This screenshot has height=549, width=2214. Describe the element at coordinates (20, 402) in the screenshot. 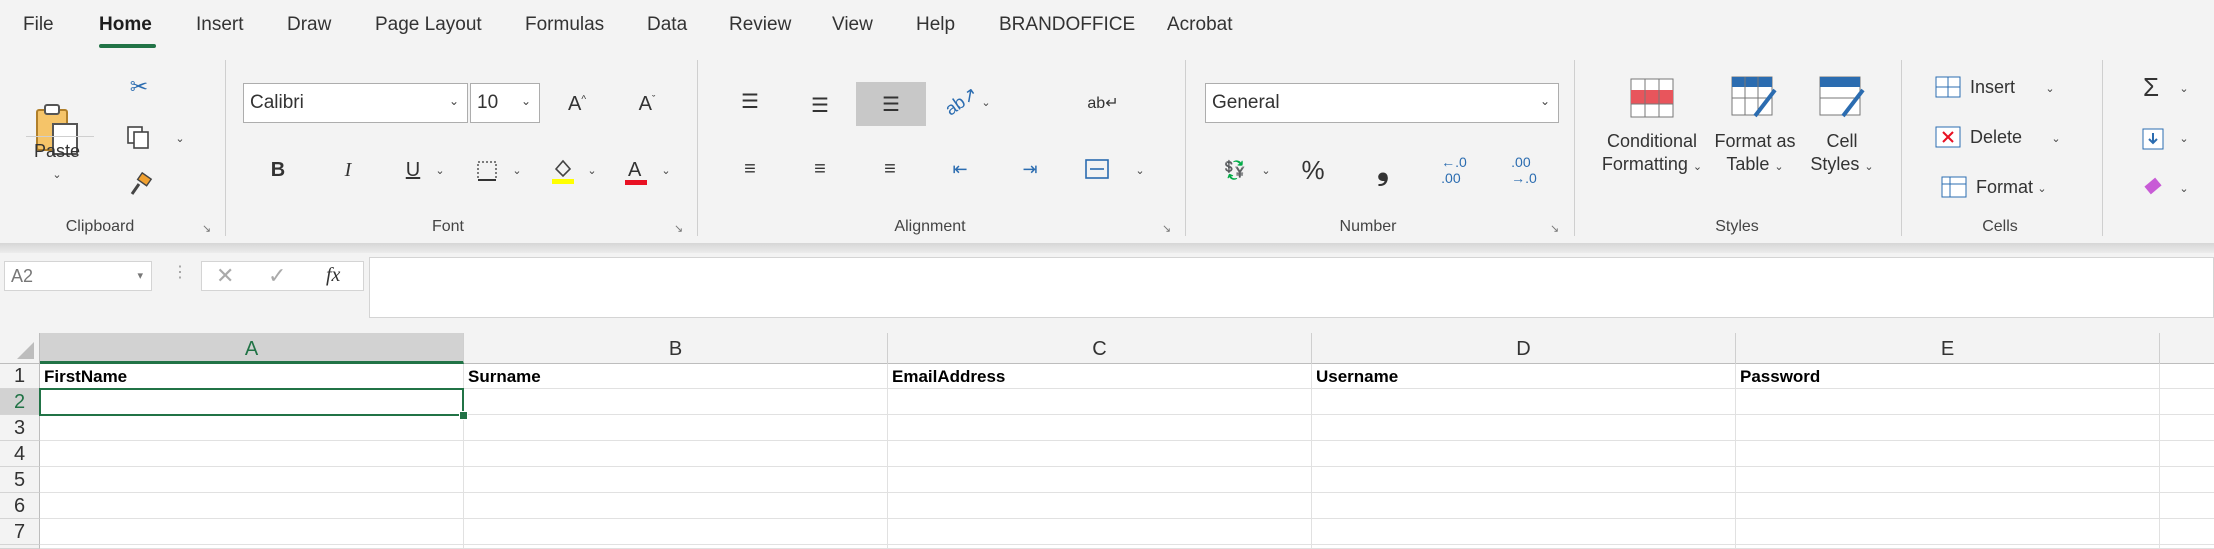

I see `row-header-2: 2` at that location.